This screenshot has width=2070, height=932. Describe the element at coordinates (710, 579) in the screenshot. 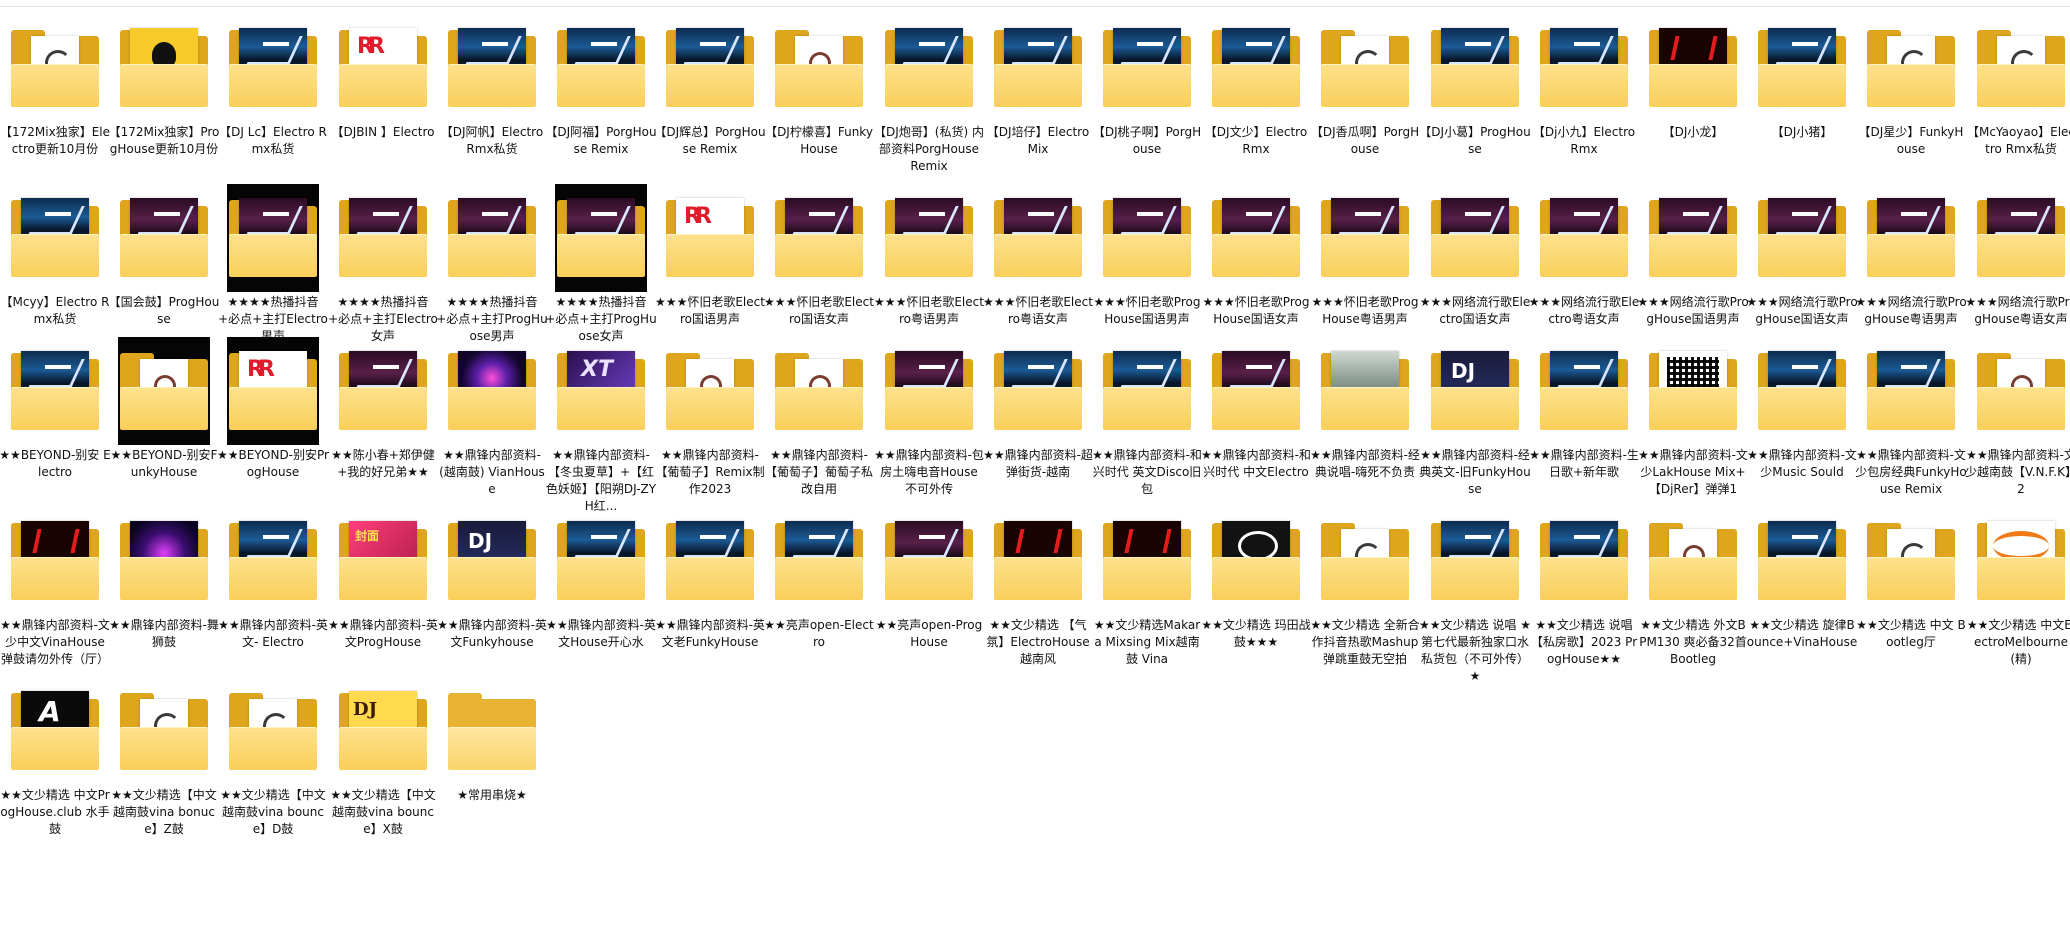

I see `folder-item: ★★鼎锋内部资料-英文老FunkyHouse` at that location.